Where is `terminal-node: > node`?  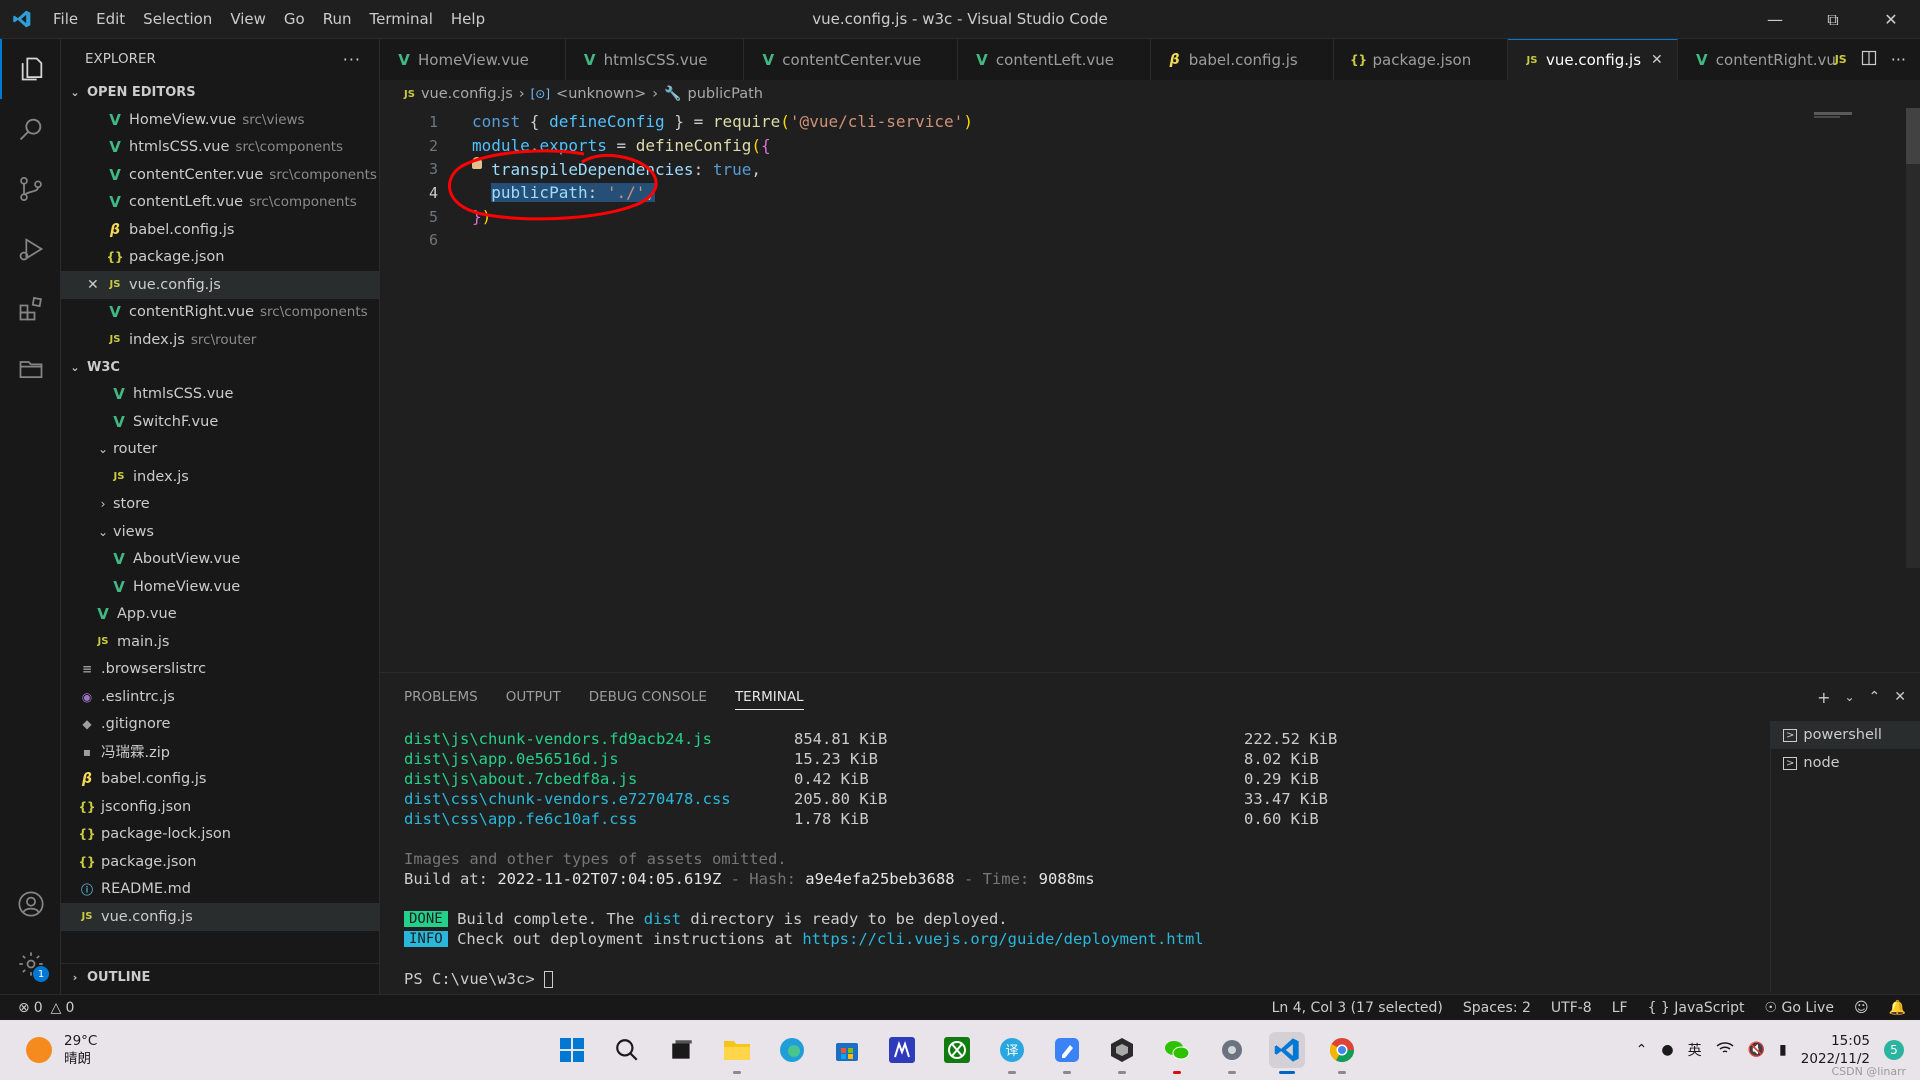
terminal-node: > node is located at coordinates (1845, 763).